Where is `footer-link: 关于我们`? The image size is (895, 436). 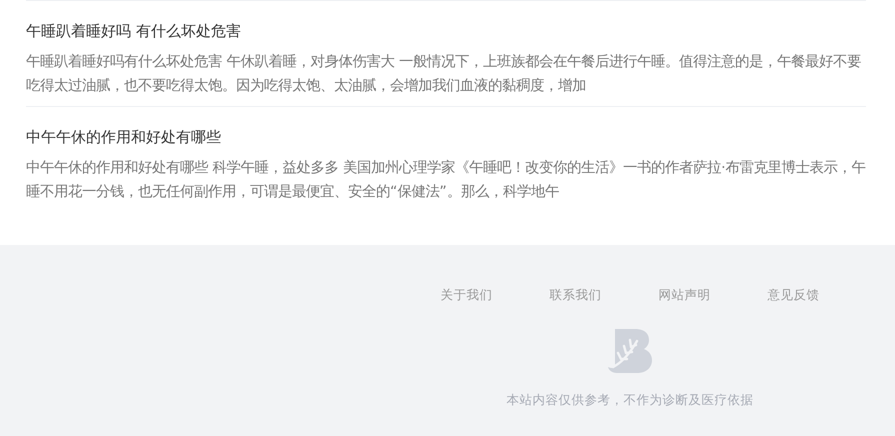
footer-link: 关于我们 is located at coordinates (466, 295).